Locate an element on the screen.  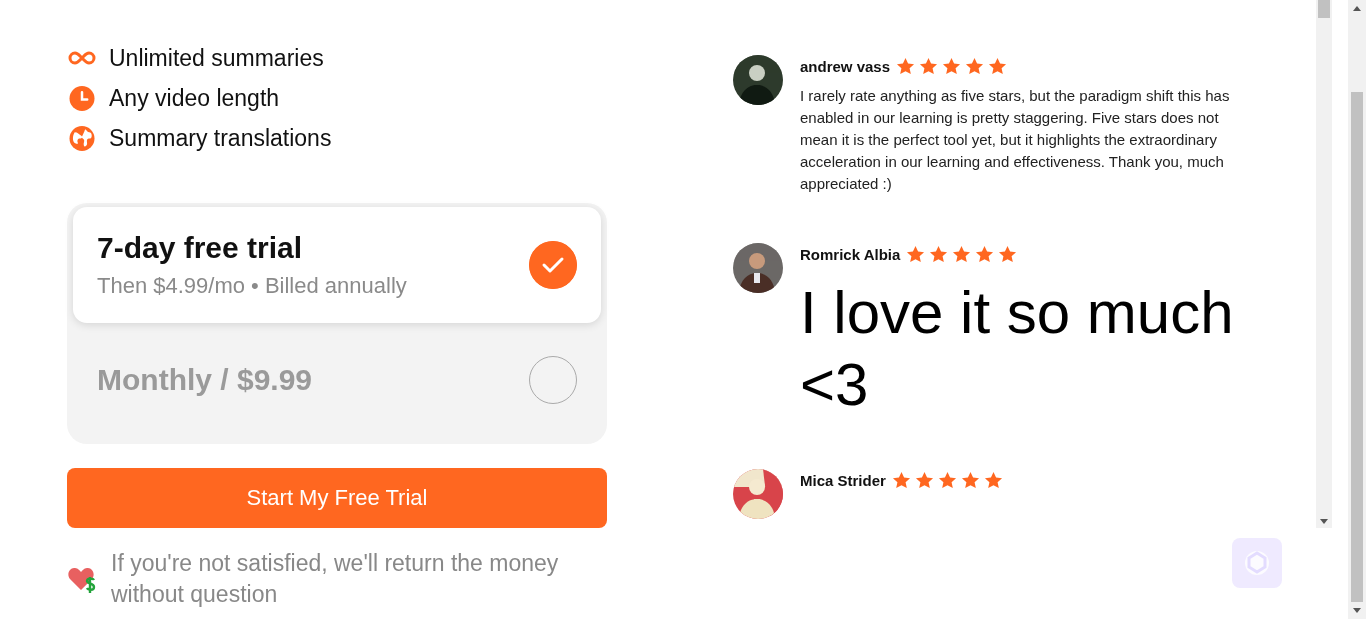
guarantee-text: If you're not satisfied, we'll return the money without question is located at coordinates (335, 579).